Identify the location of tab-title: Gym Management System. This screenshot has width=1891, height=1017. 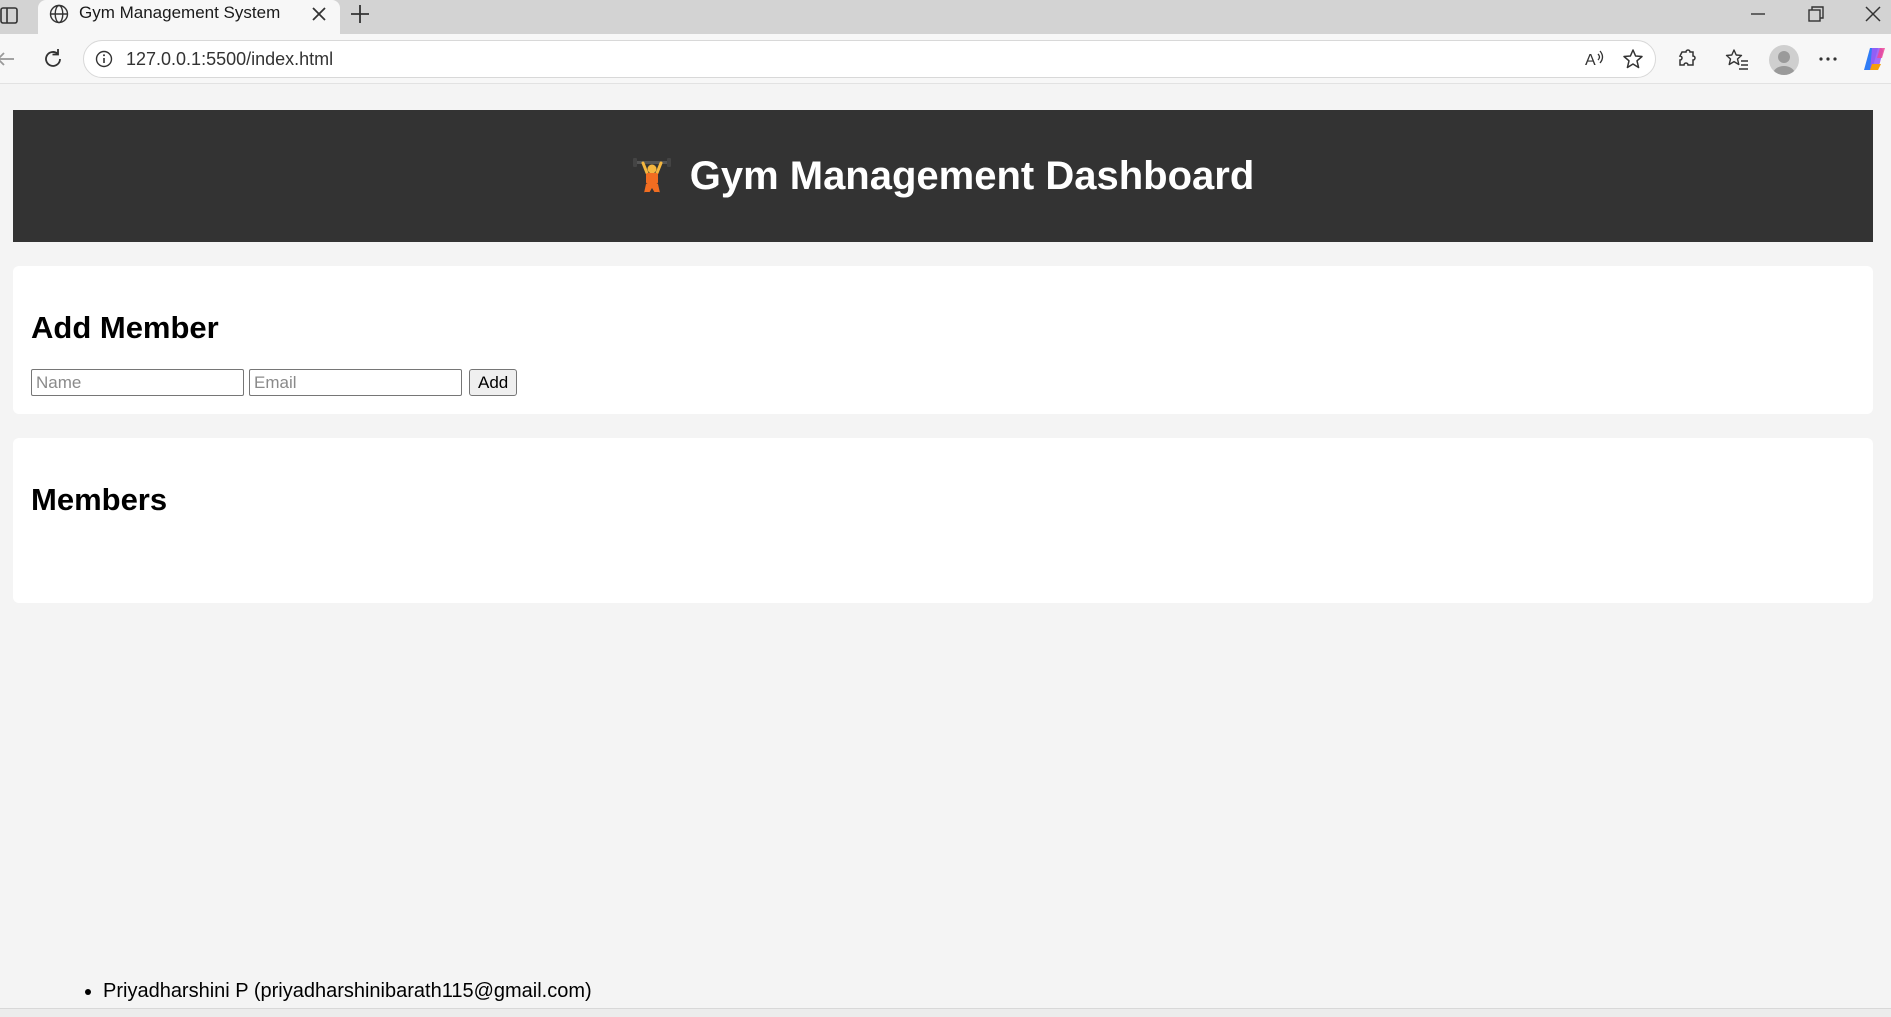
(180, 12).